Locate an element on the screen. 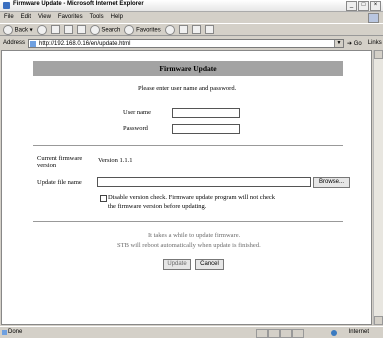 This screenshot has width=383, height=338. forward-button is located at coordinates (41, 29).